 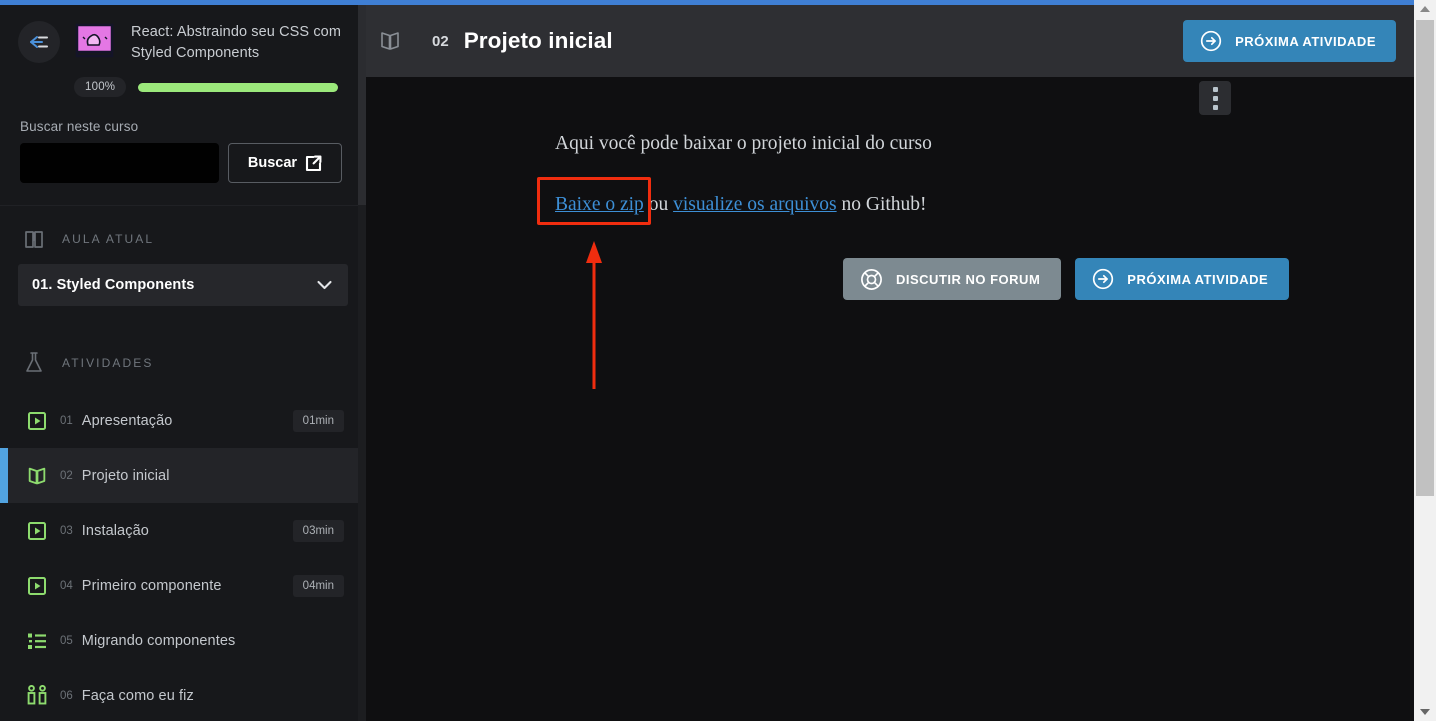 What do you see at coordinates (66, 585) in the screenshot?
I see `activity-item-number: 04` at bounding box center [66, 585].